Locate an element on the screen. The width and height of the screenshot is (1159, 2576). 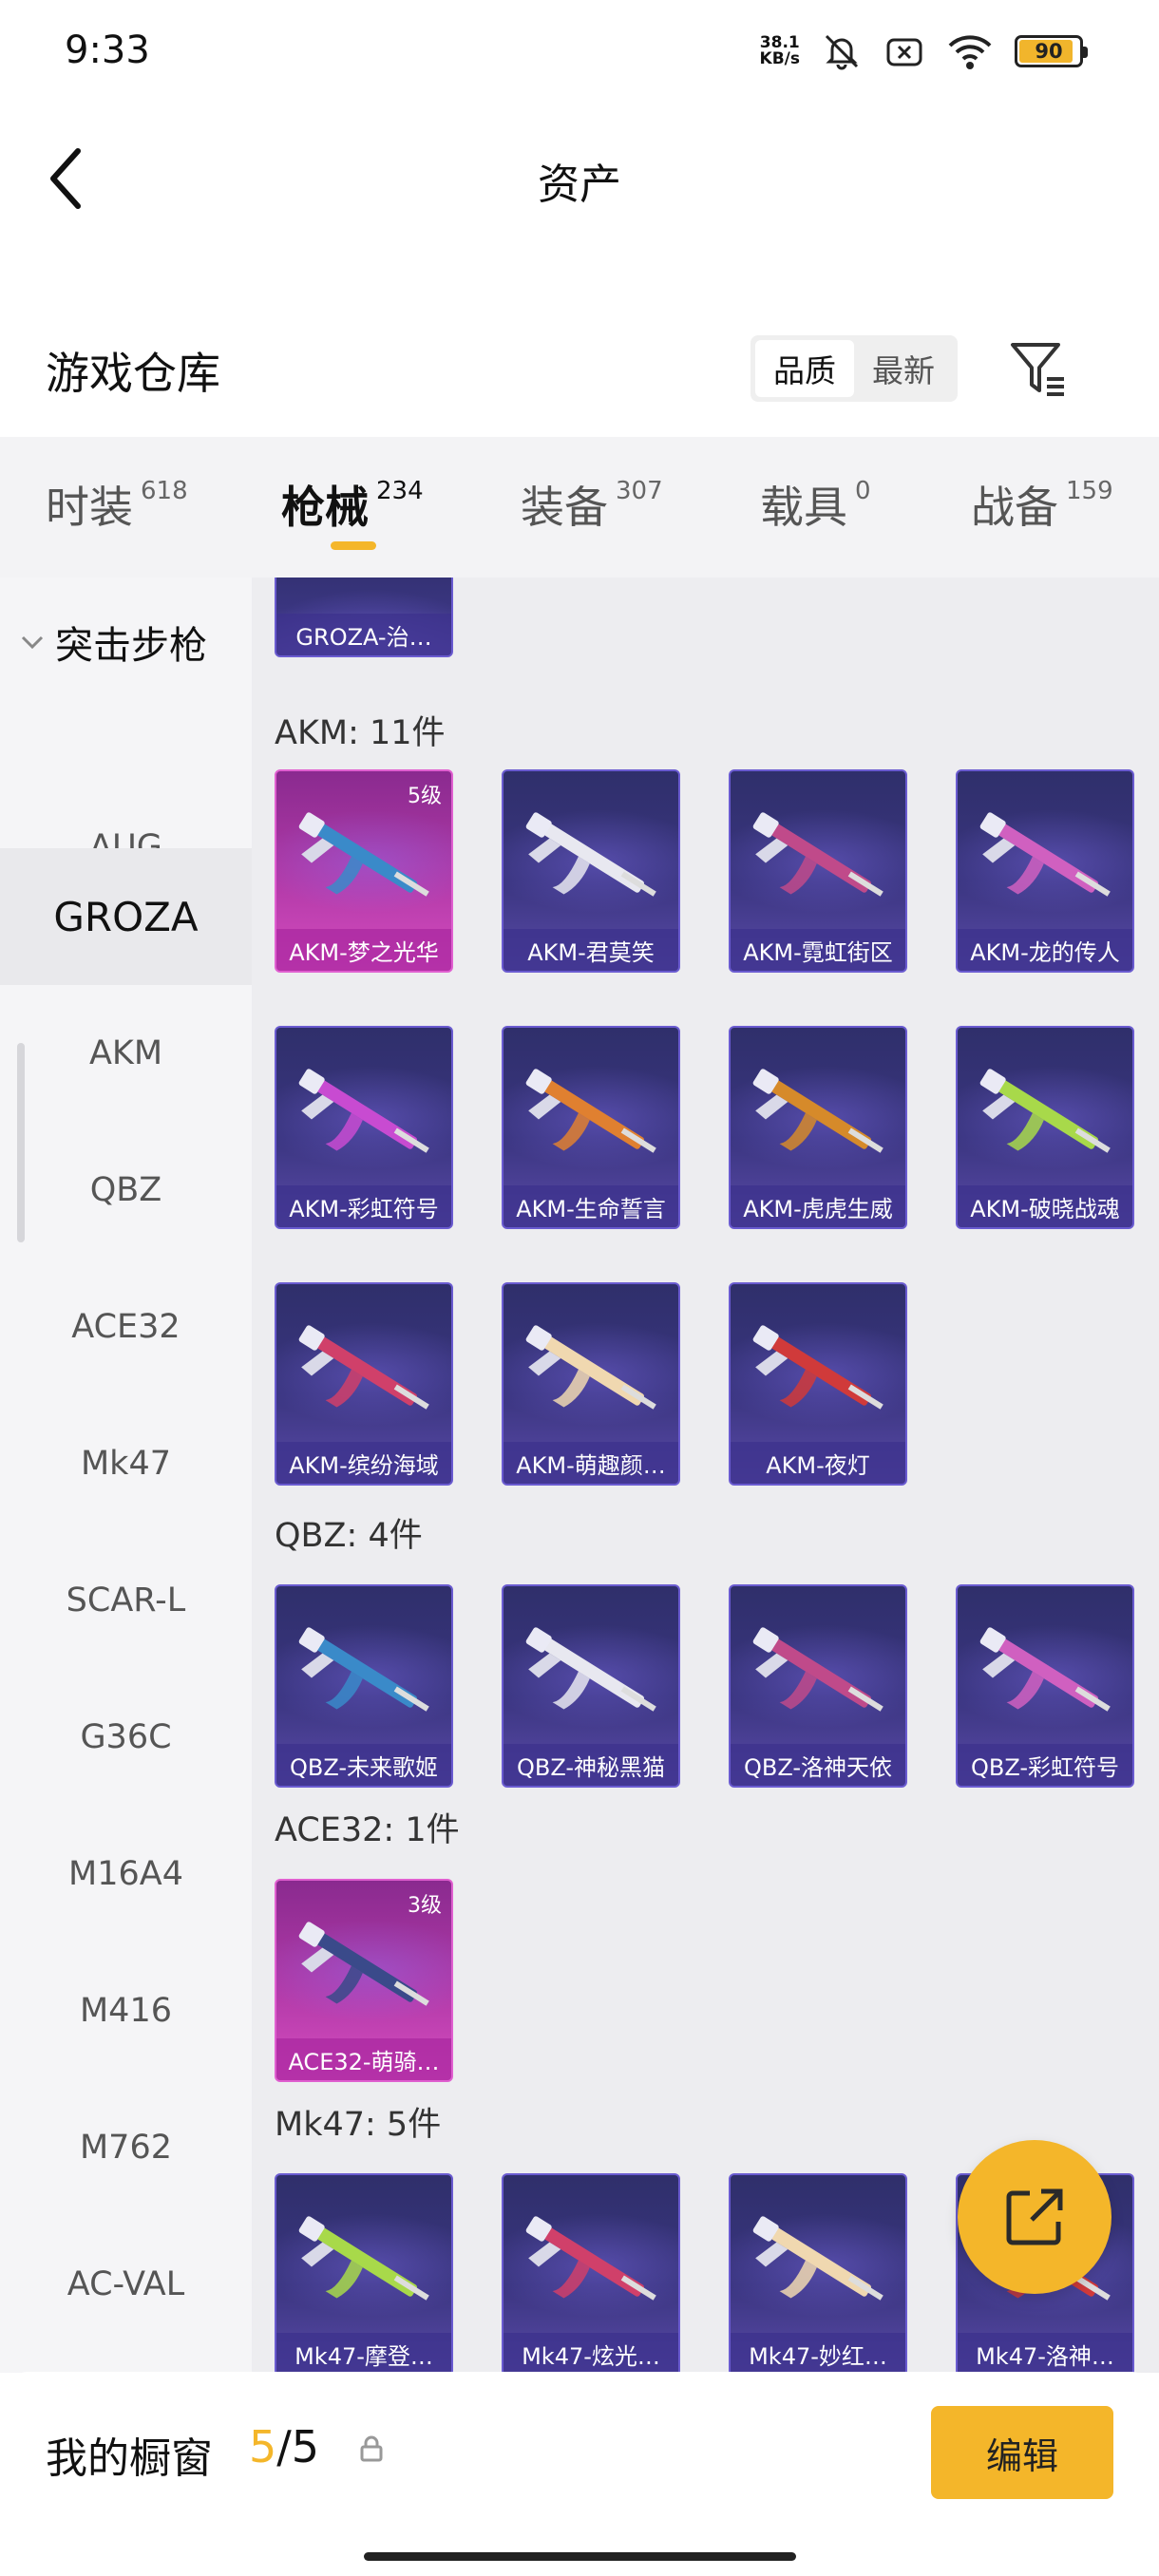
section-title-akm: AKM: 11件 is located at coordinates (360, 733).